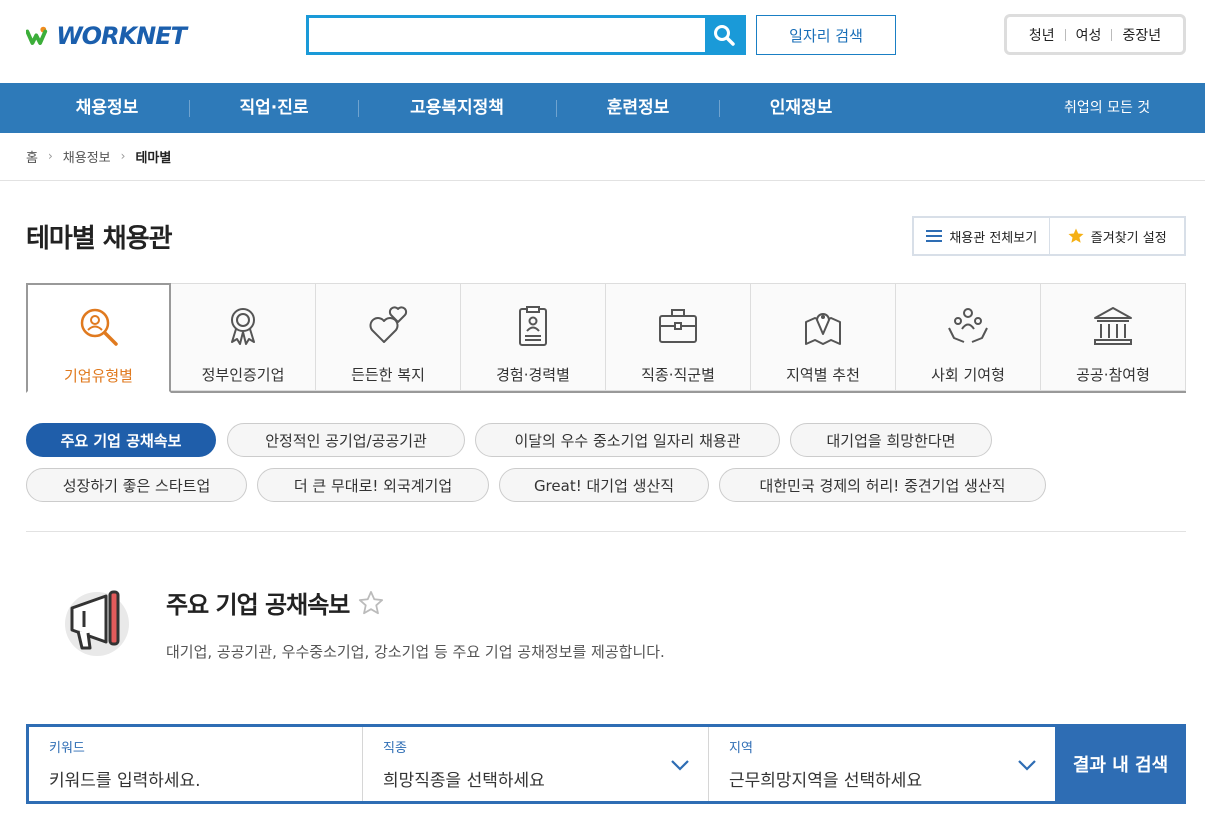 This screenshot has height=821, width=1205. Describe the element at coordinates (464, 781) in the screenshot. I see `job-value: 희망직종을 선택하세요` at that location.